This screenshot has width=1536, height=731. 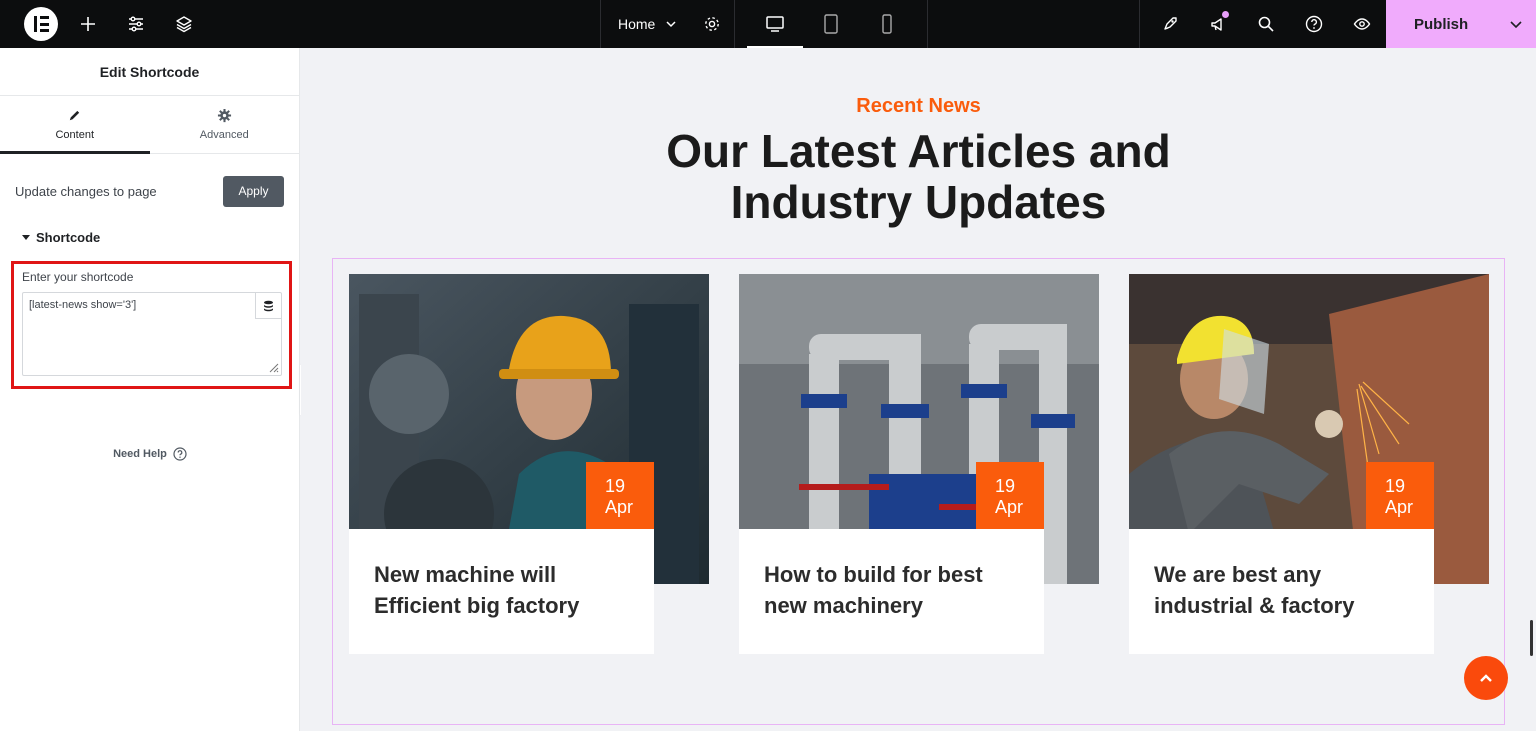 I want to click on section-heading: Our Latest Articles and Industry Updates, so click(x=918, y=177).